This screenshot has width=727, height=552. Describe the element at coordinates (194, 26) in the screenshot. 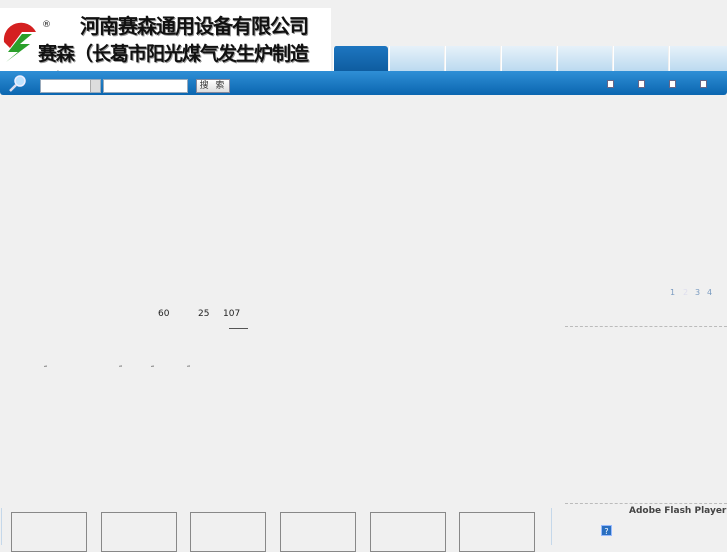

I see `company-name: 河南赛森通用设备有限公司` at that location.